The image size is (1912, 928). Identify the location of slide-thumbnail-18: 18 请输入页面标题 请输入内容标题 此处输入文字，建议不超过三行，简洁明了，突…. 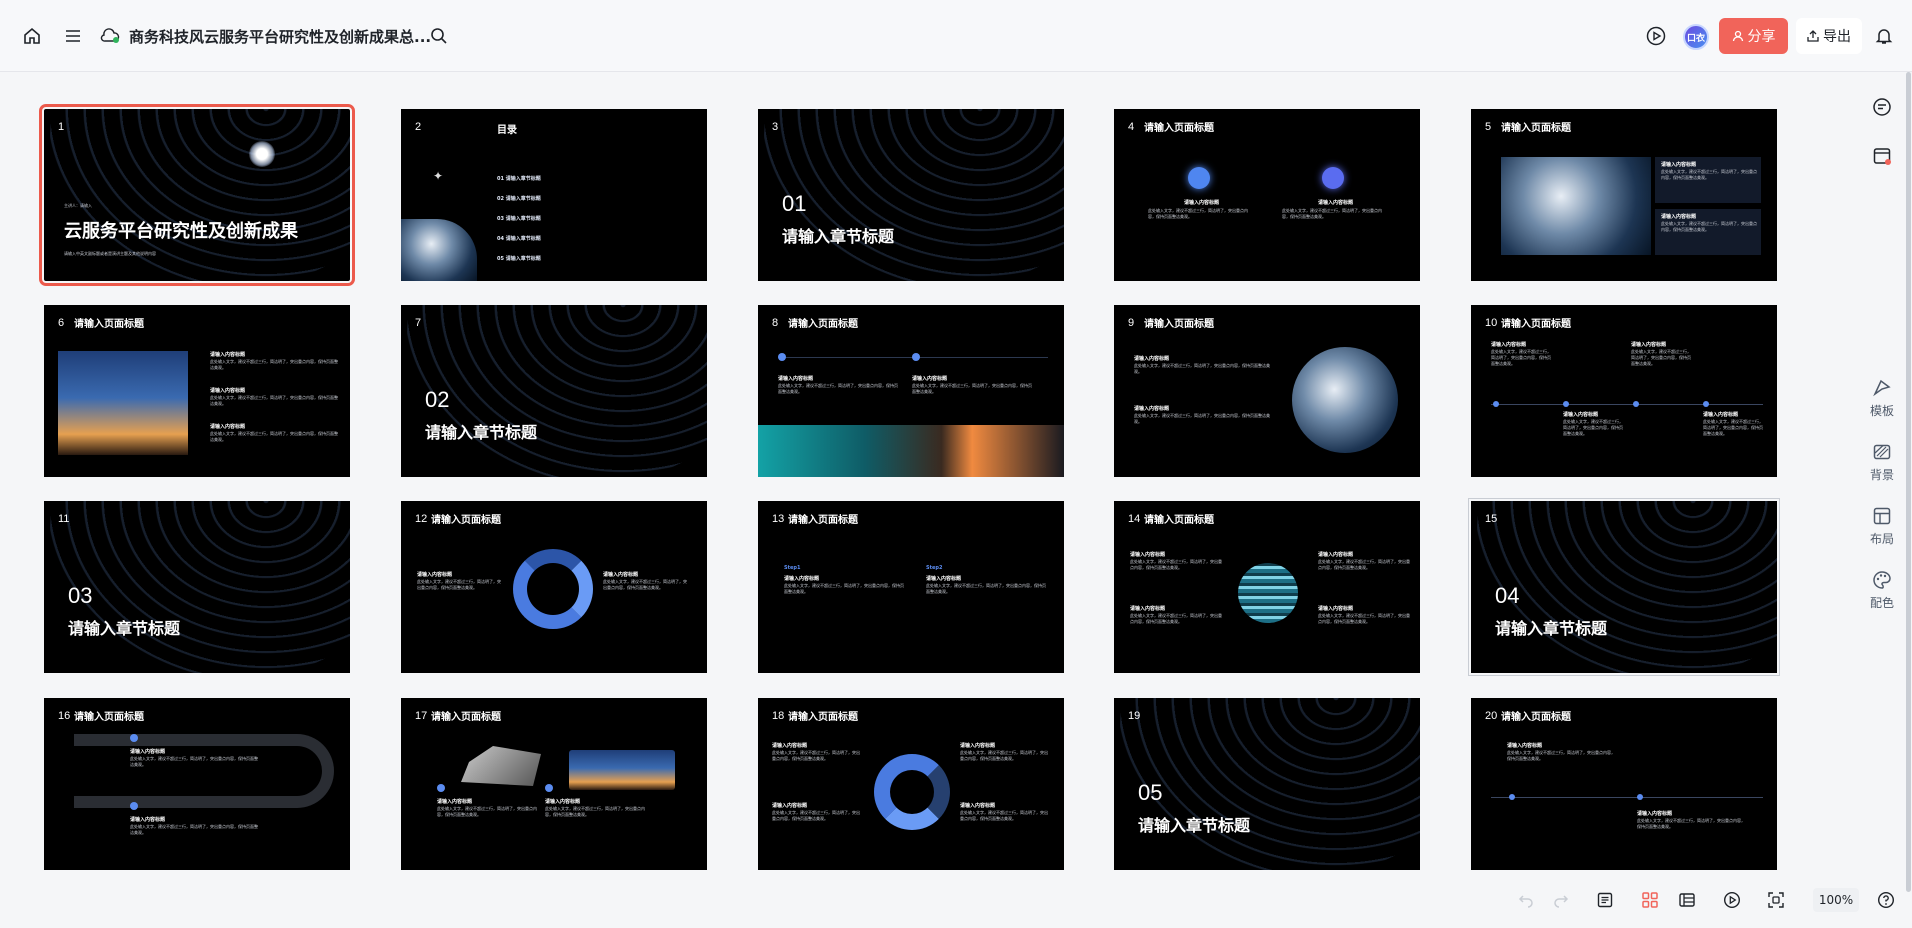
(911, 784).